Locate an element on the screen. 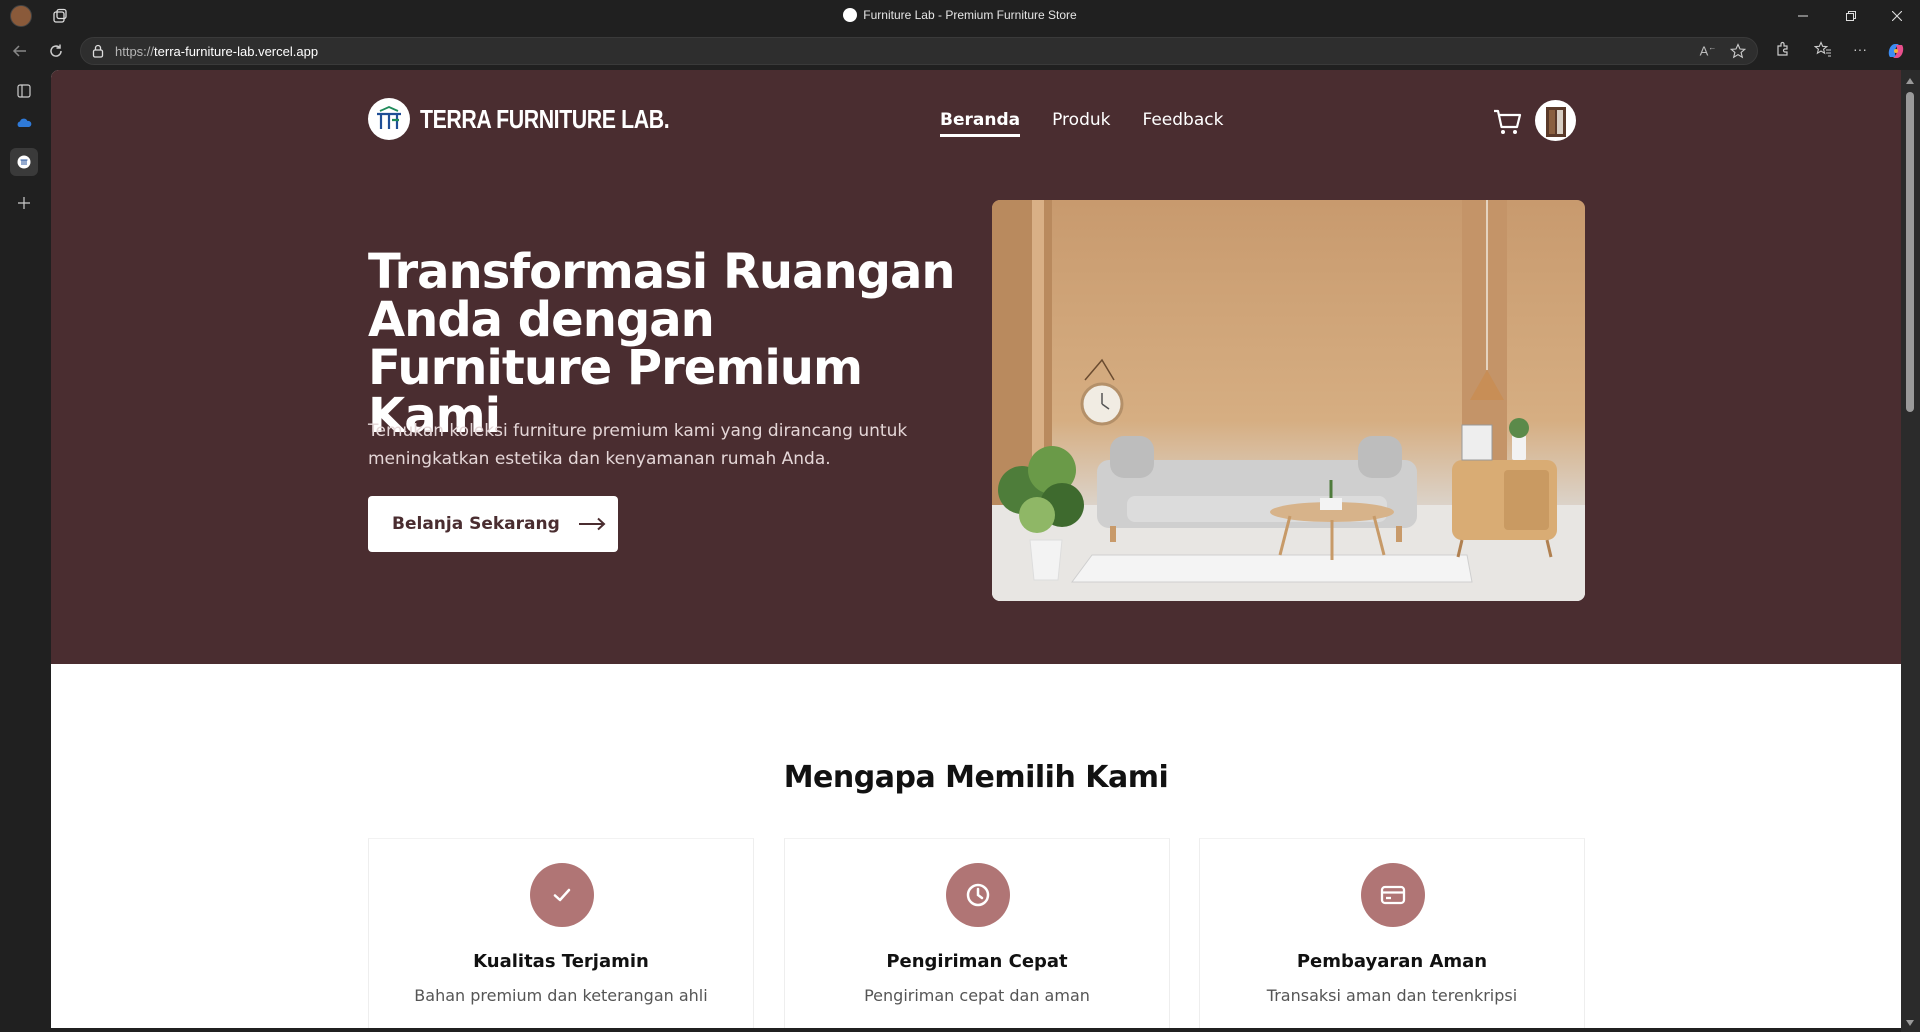 This screenshot has height=1032, width=1920. feature-title: Pengiriman Cepat is located at coordinates (977, 961).